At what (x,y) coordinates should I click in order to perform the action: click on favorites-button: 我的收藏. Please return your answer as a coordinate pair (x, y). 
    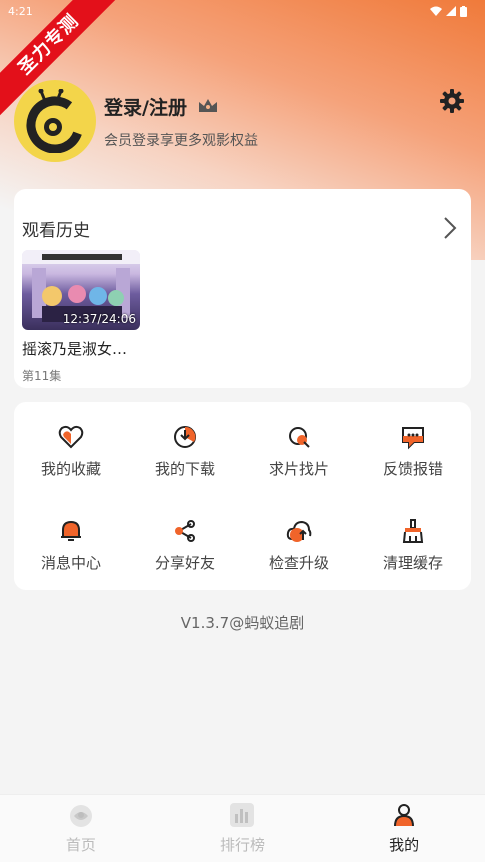
    Looking at the image, I should click on (71, 449).